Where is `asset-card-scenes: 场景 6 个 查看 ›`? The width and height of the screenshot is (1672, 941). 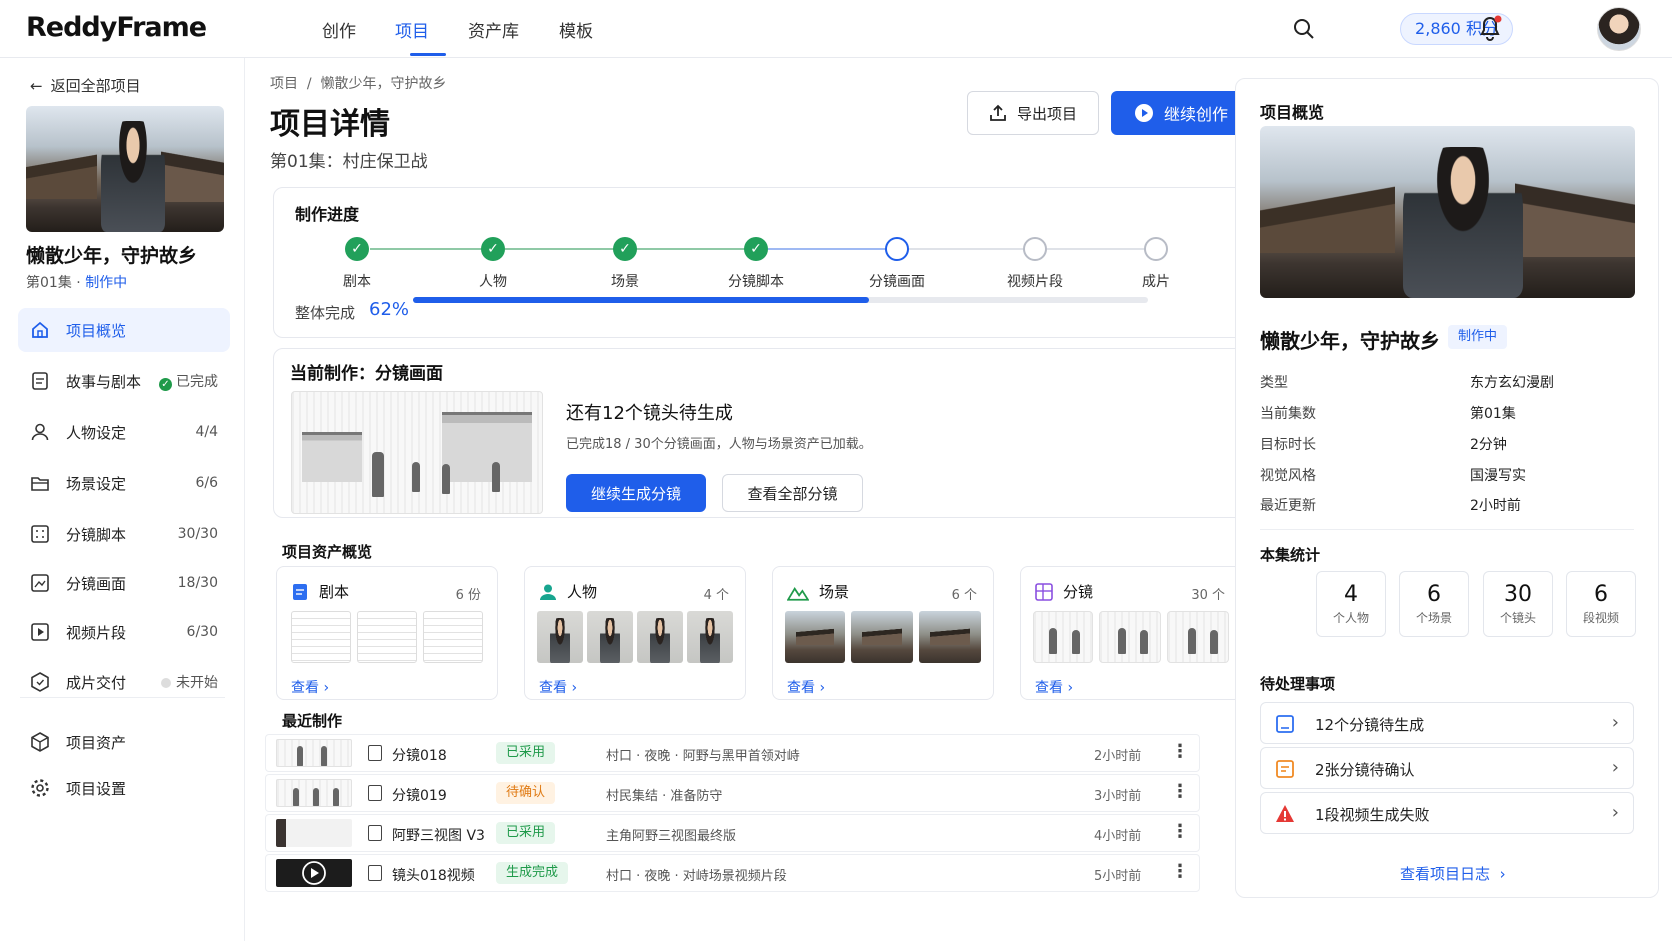
asset-card-scenes: 场景 6 个 查看 › is located at coordinates (883, 633).